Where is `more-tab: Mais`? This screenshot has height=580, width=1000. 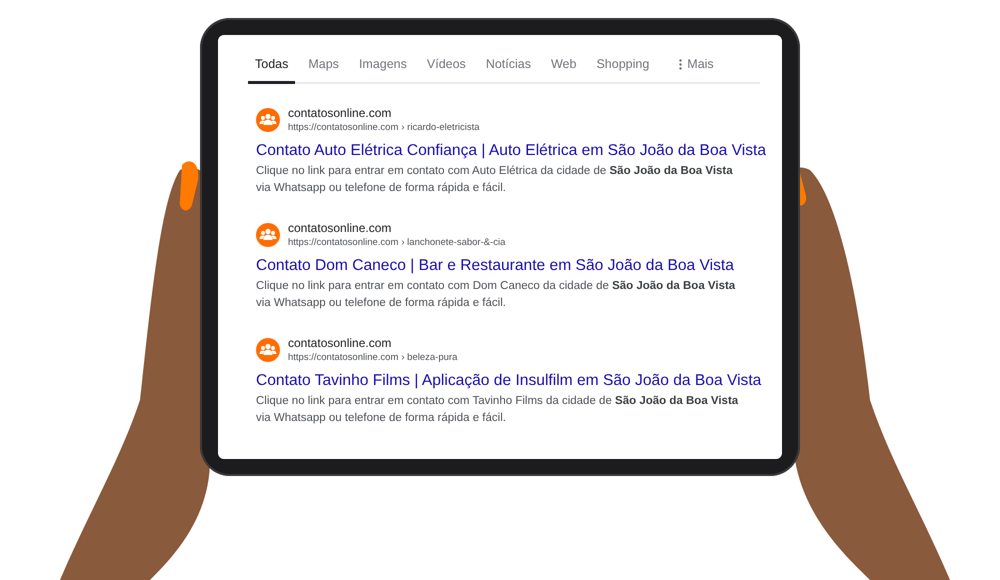
more-tab: Mais is located at coordinates (696, 66).